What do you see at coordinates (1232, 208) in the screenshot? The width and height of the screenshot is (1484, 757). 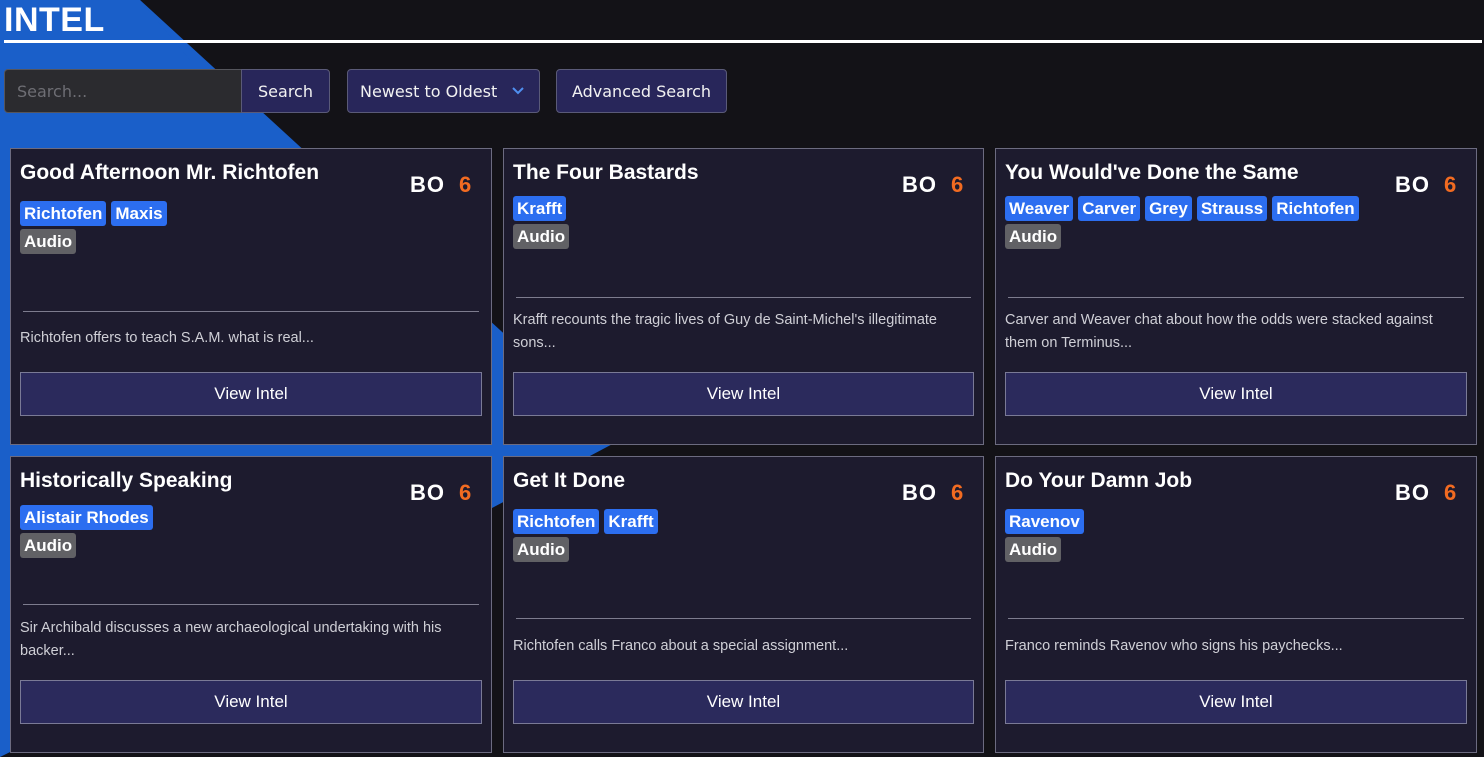 I see `character-tag: Strauss` at bounding box center [1232, 208].